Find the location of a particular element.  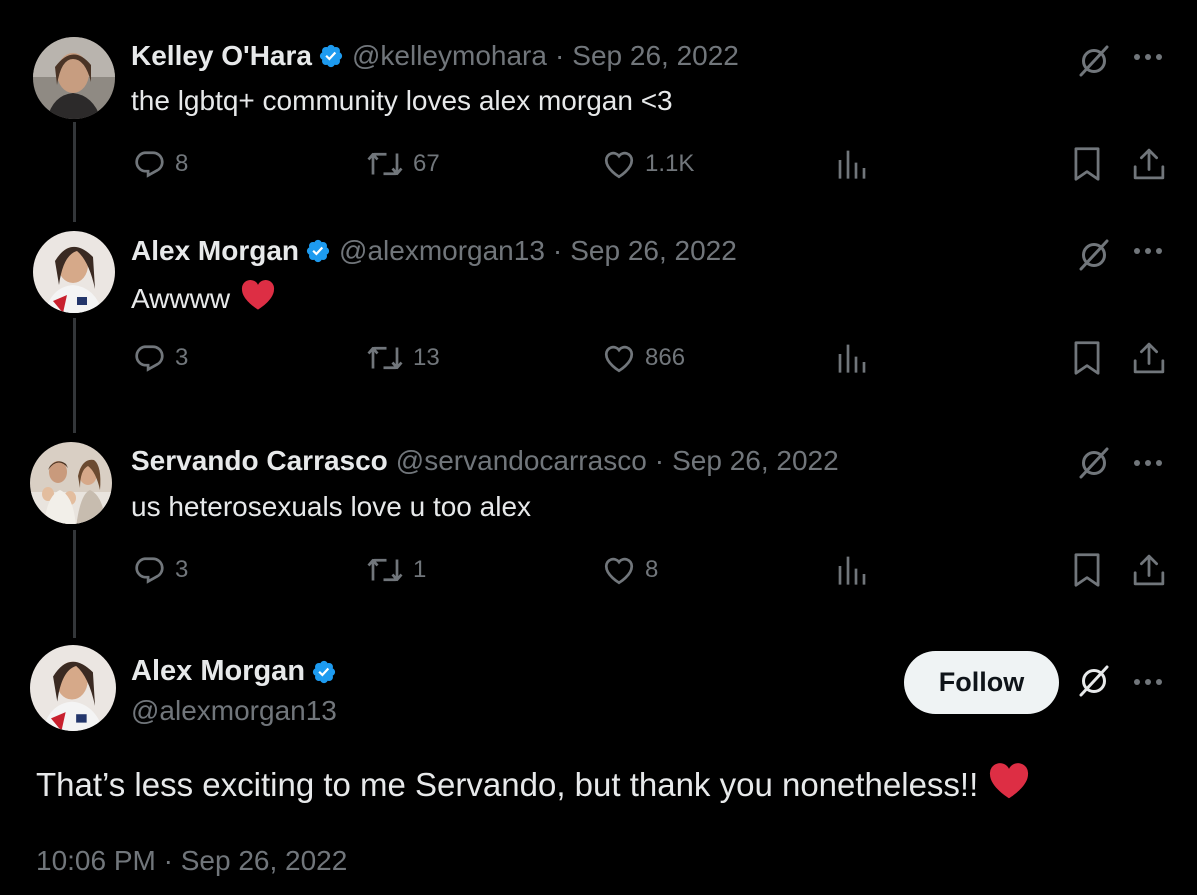

tweet-actions: 3 13 866 is located at coordinates (598, 360).